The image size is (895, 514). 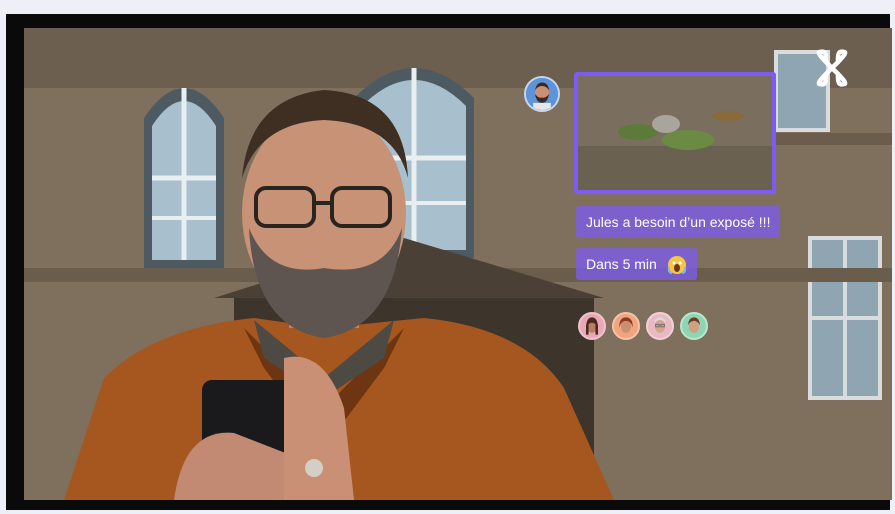 I want to click on woodlouse-photo, so click(x=675, y=133).